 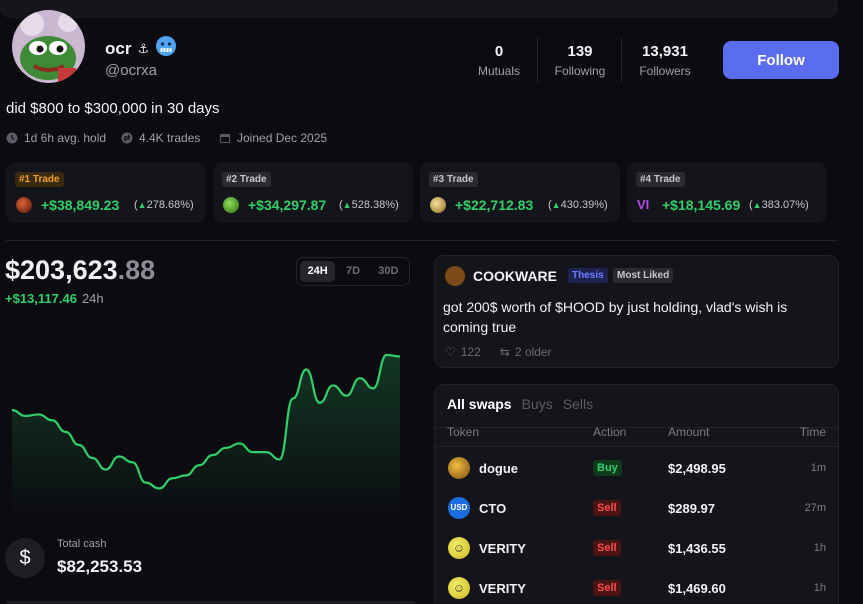 I want to click on trade-pct-value: 383.07%, so click(x=783, y=205).